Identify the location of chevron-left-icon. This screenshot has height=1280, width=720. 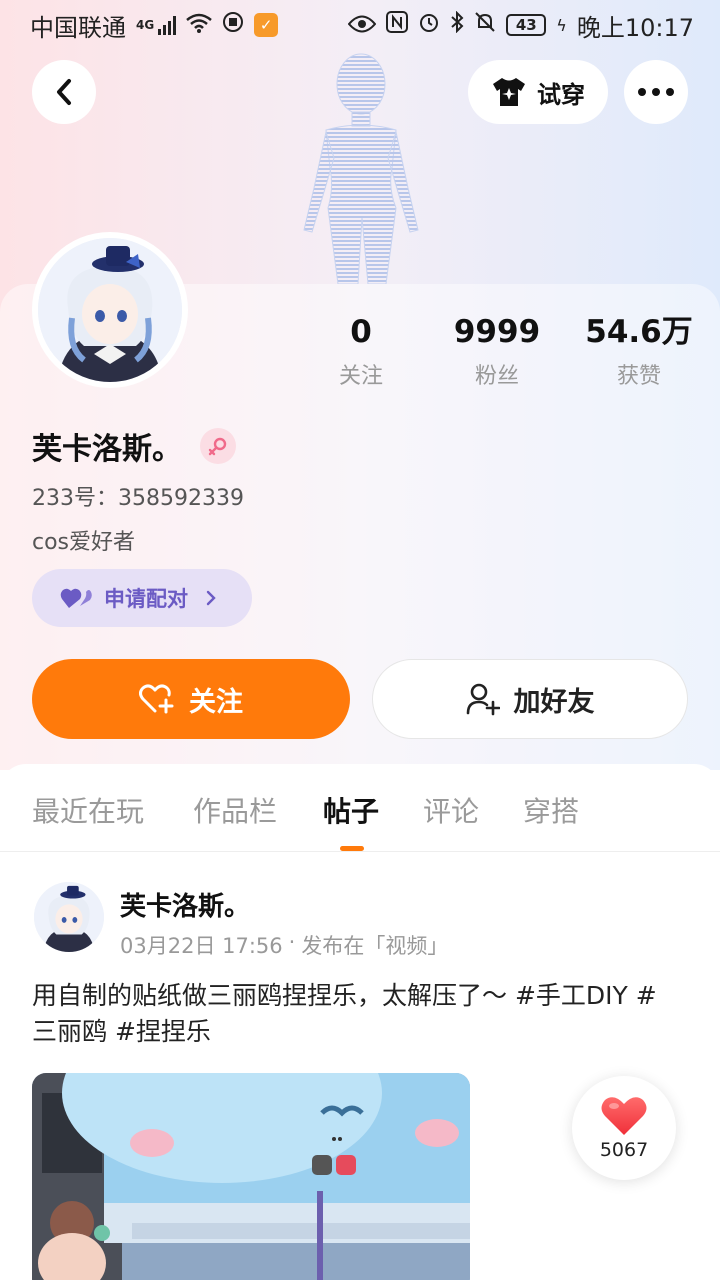
(64, 92).